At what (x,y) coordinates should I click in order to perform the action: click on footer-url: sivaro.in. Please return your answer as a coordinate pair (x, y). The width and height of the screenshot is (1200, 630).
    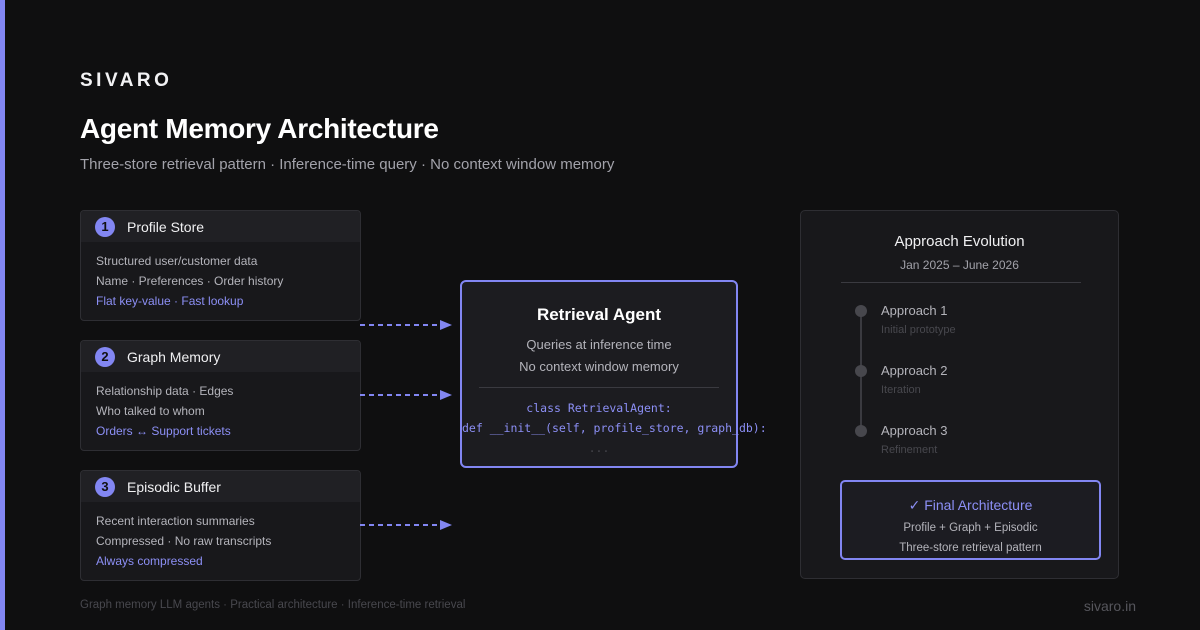
    Looking at the image, I should click on (1109, 606).